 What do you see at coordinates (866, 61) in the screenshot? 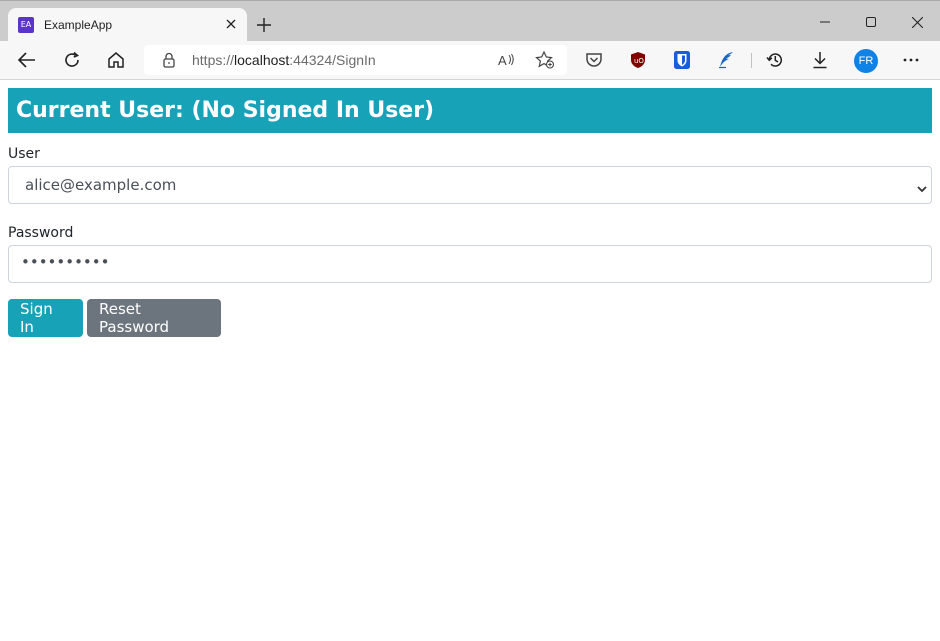
I see `profile-avatar: FR` at bounding box center [866, 61].